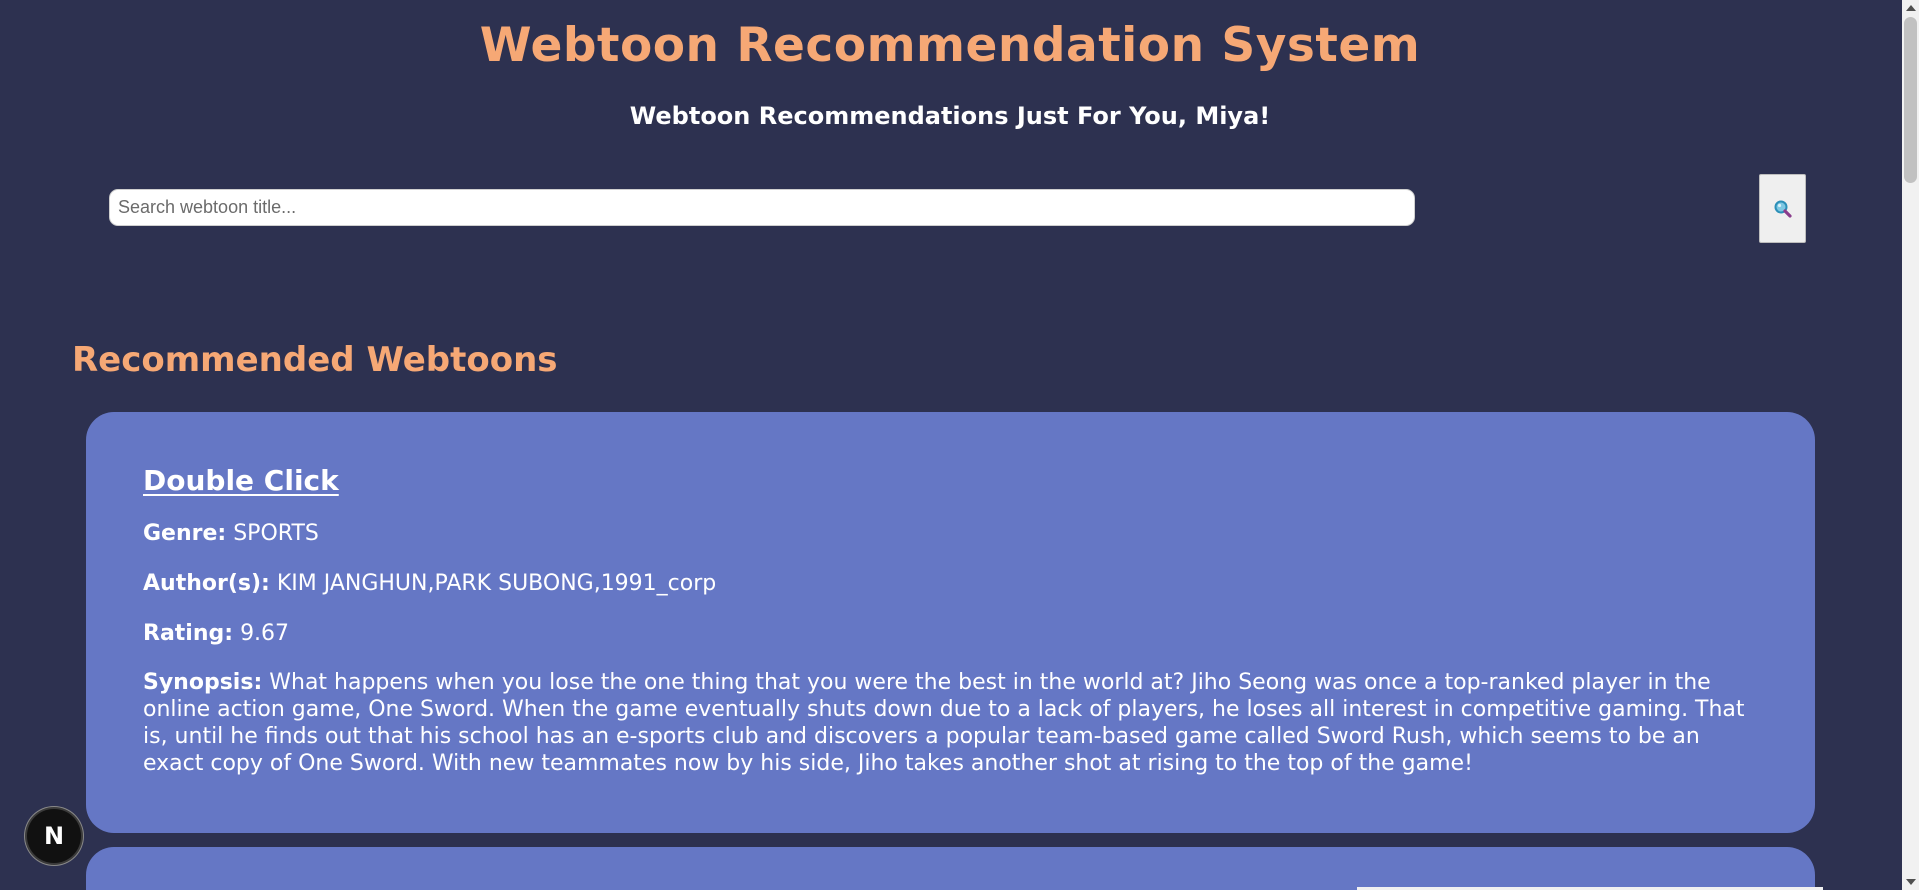 The height and width of the screenshot is (890, 1919). I want to click on genre-label: Genre:, so click(185, 533).